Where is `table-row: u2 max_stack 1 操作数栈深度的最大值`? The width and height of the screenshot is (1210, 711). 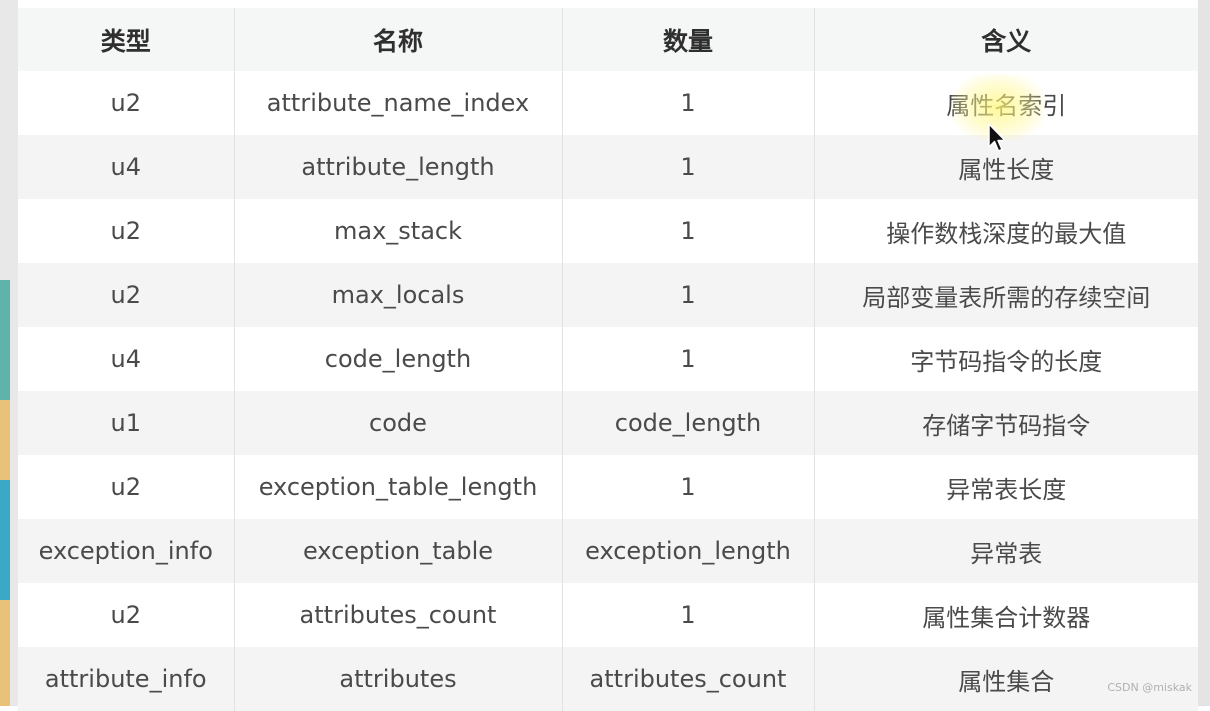
table-row: u2 max_stack 1 操作数栈深度的最大值 is located at coordinates (608, 231).